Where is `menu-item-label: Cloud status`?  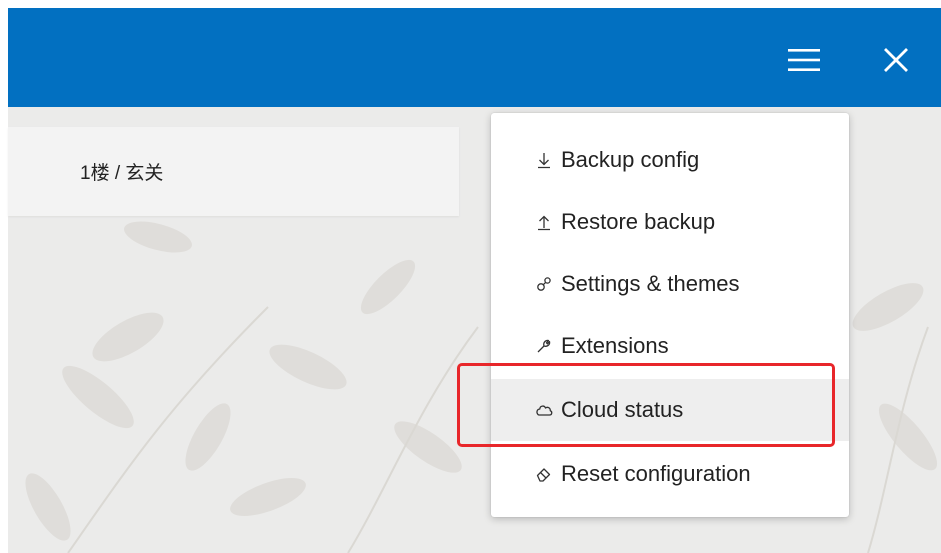 menu-item-label: Cloud status is located at coordinates (622, 409).